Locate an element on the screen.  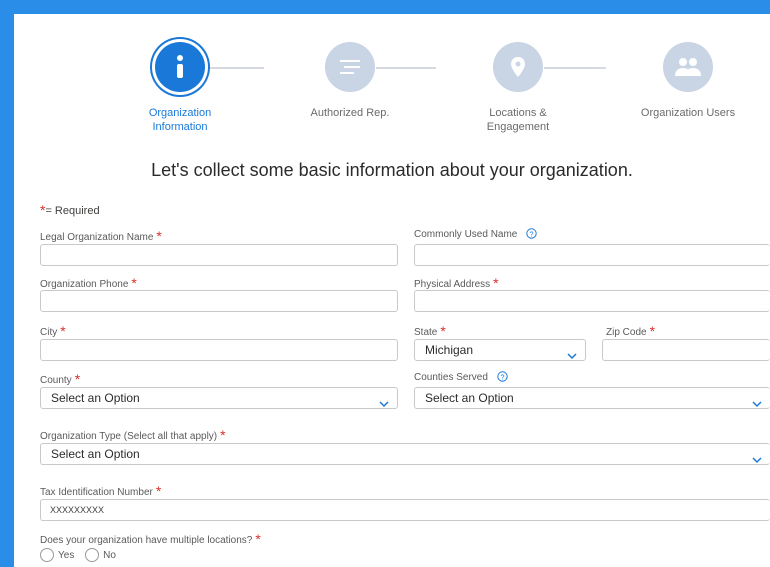
address-input is located at coordinates (592, 301).